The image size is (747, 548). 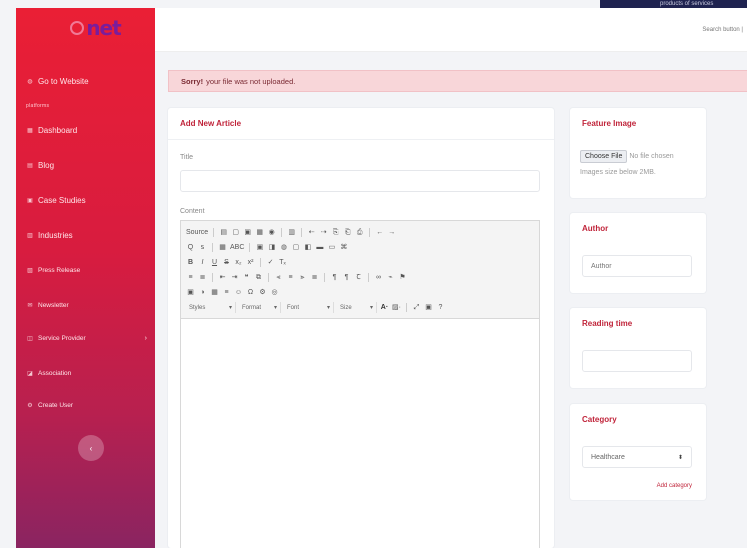 I want to click on table-icon: ▦, so click(x=214, y=292).